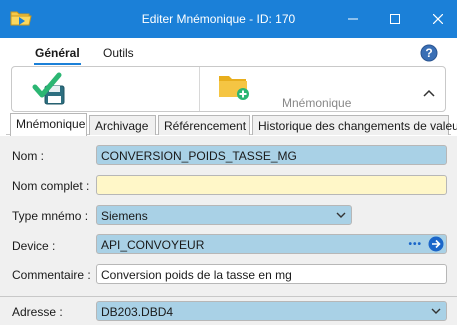 This screenshot has width=457, height=325. What do you see at coordinates (199, 89) in the screenshot?
I see `ribbon-separator` at bounding box center [199, 89].